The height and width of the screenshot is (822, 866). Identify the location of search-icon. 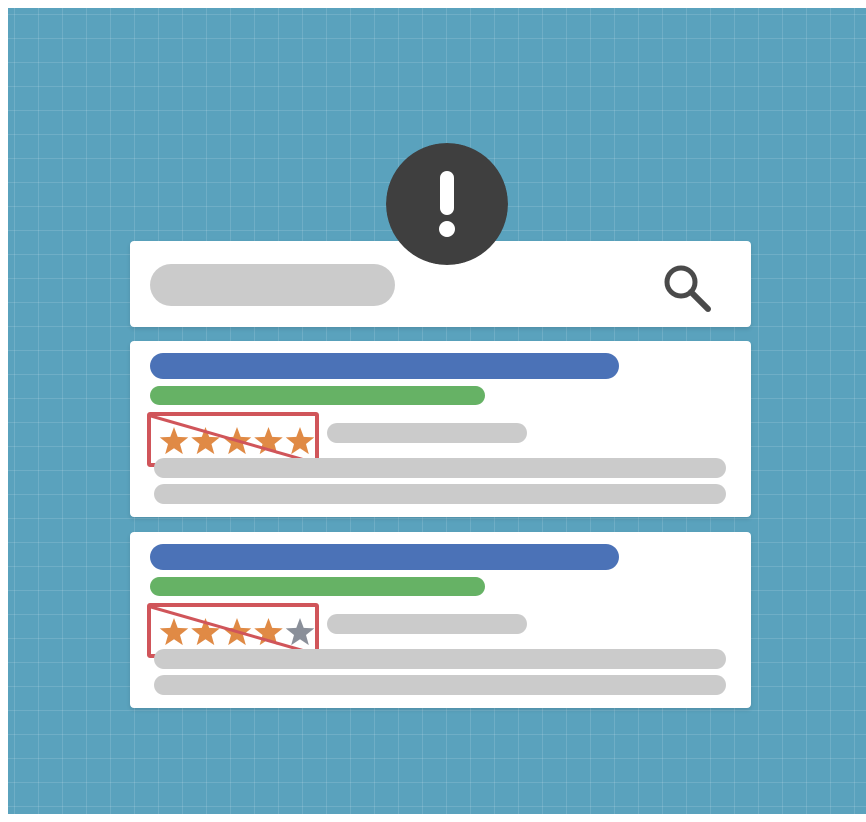
(688, 289).